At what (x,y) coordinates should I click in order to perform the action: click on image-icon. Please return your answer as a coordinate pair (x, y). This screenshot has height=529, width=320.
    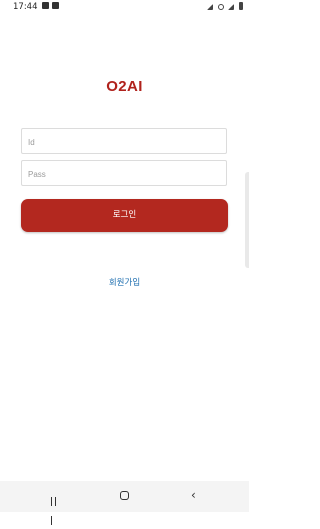
    Looking at the image, I should click on (45, 5).